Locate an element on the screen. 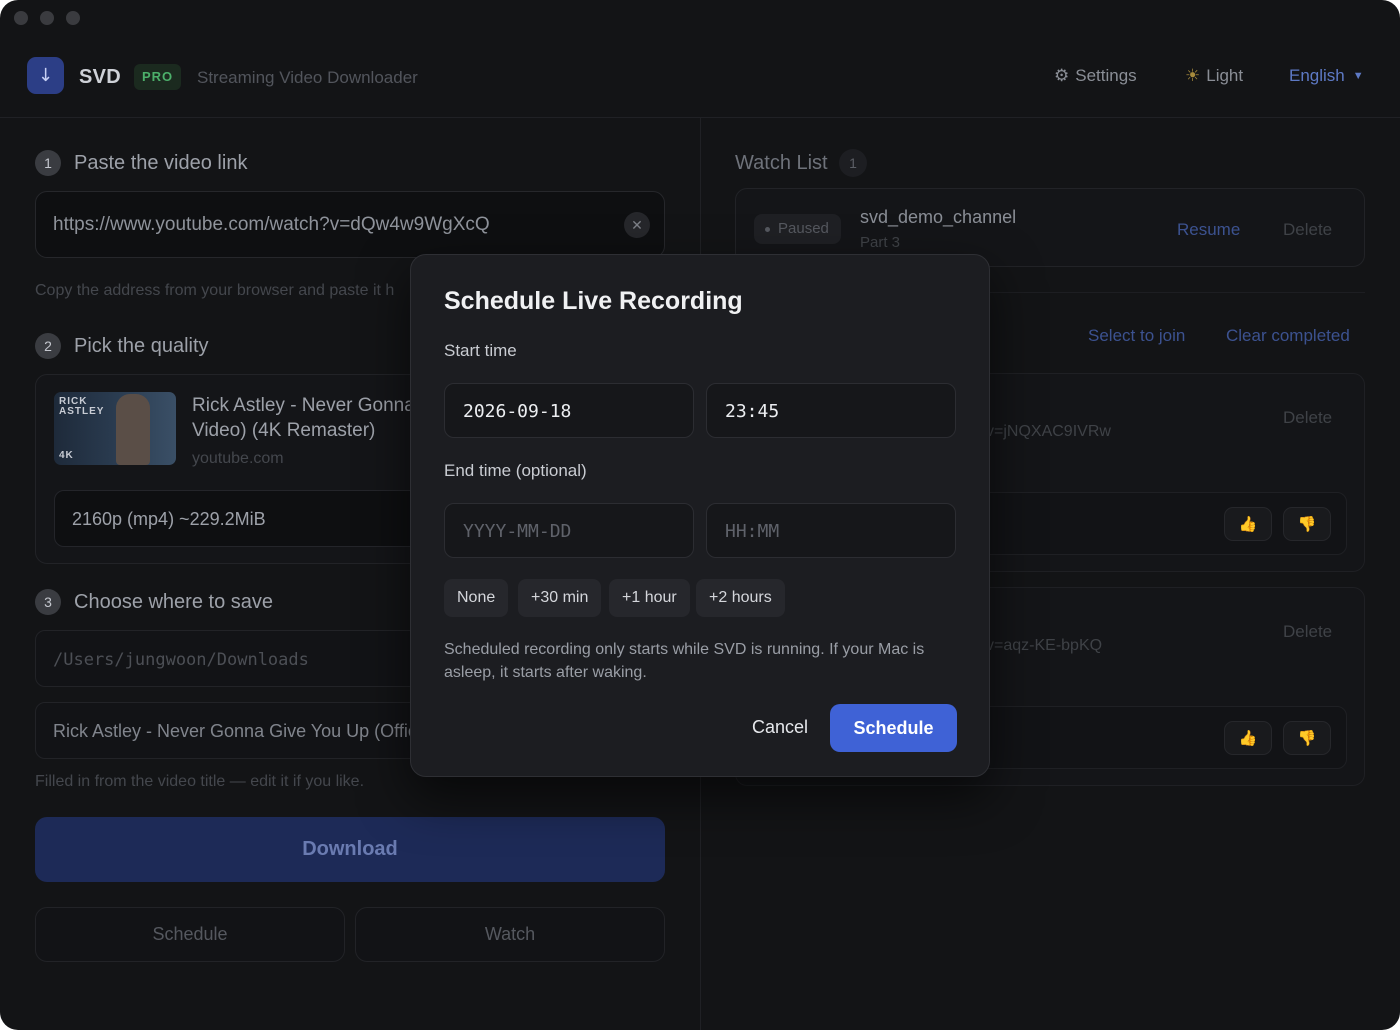 The width and height of the screenshot is (1400, 1030). end-time-input: HH:MM is located at coordinates (831, 530).